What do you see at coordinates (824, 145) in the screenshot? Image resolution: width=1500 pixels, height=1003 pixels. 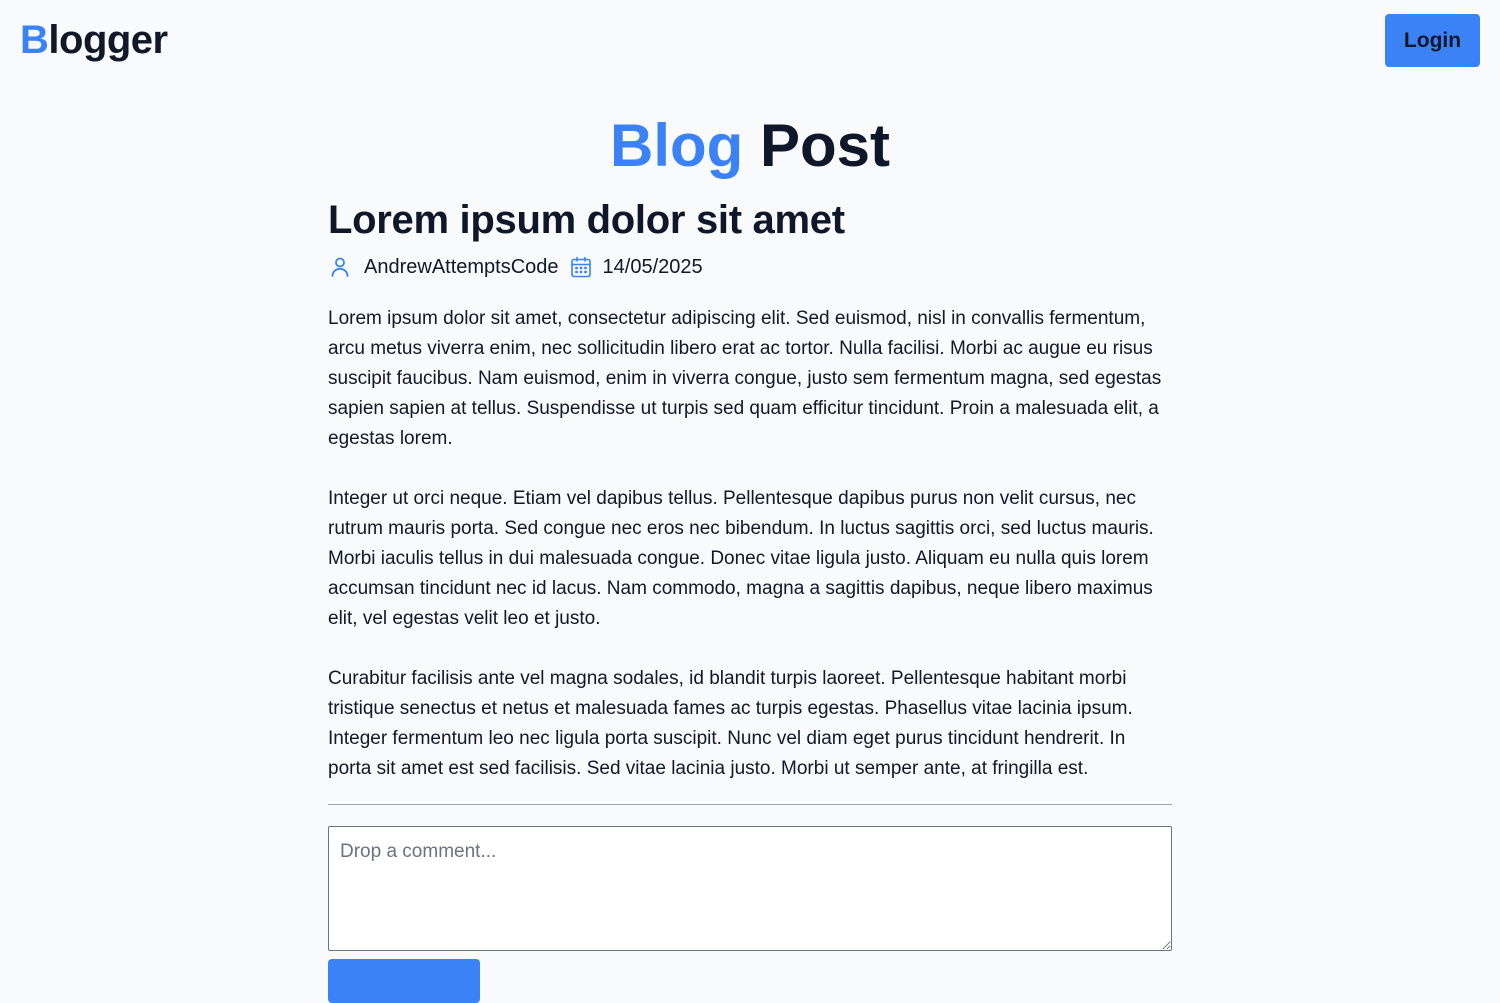 I see `page-title-rest: Post` at bounding box center [824, 145].